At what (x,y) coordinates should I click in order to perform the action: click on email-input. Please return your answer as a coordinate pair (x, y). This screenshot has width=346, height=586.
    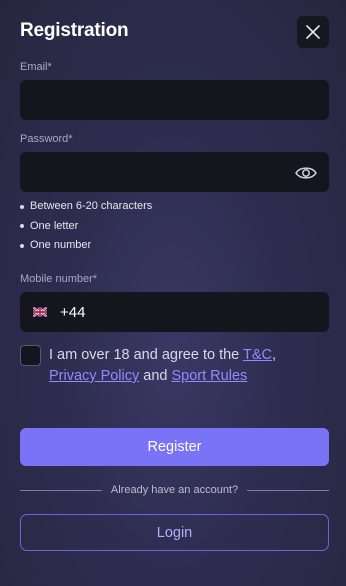
    Looking at the image, I should click on (174, 100).